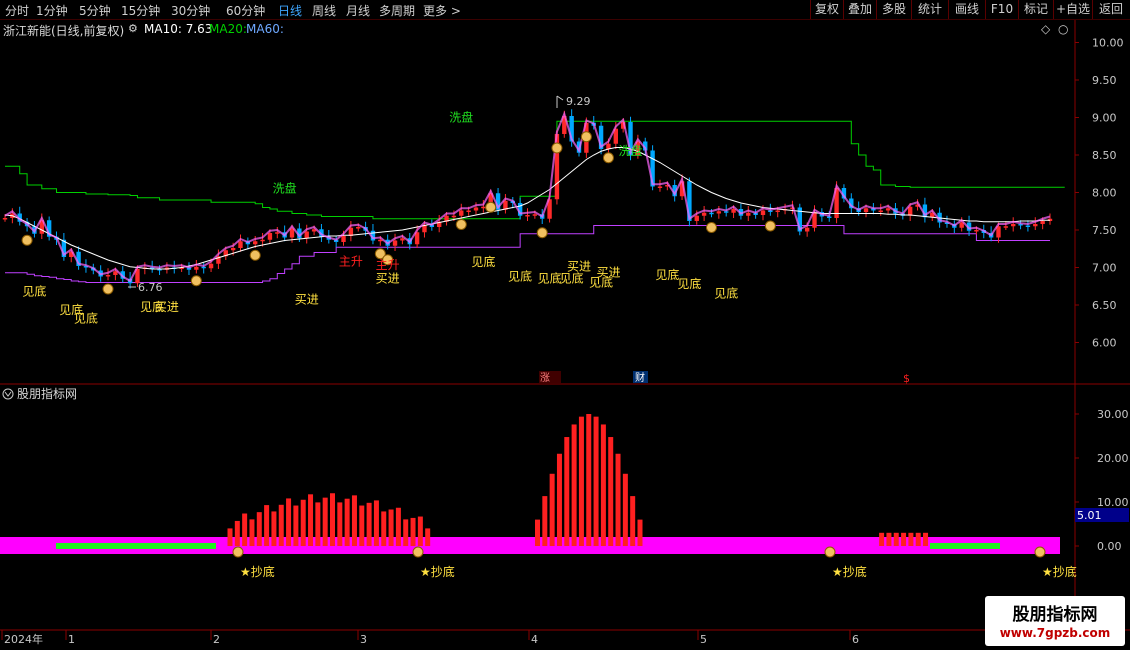 The image size is (1130, 650). What do you see at coordinates (1109, 546) in the screenshot?
I see `indicator-tick-label: 0.00` at bounding box center [1109, 546].